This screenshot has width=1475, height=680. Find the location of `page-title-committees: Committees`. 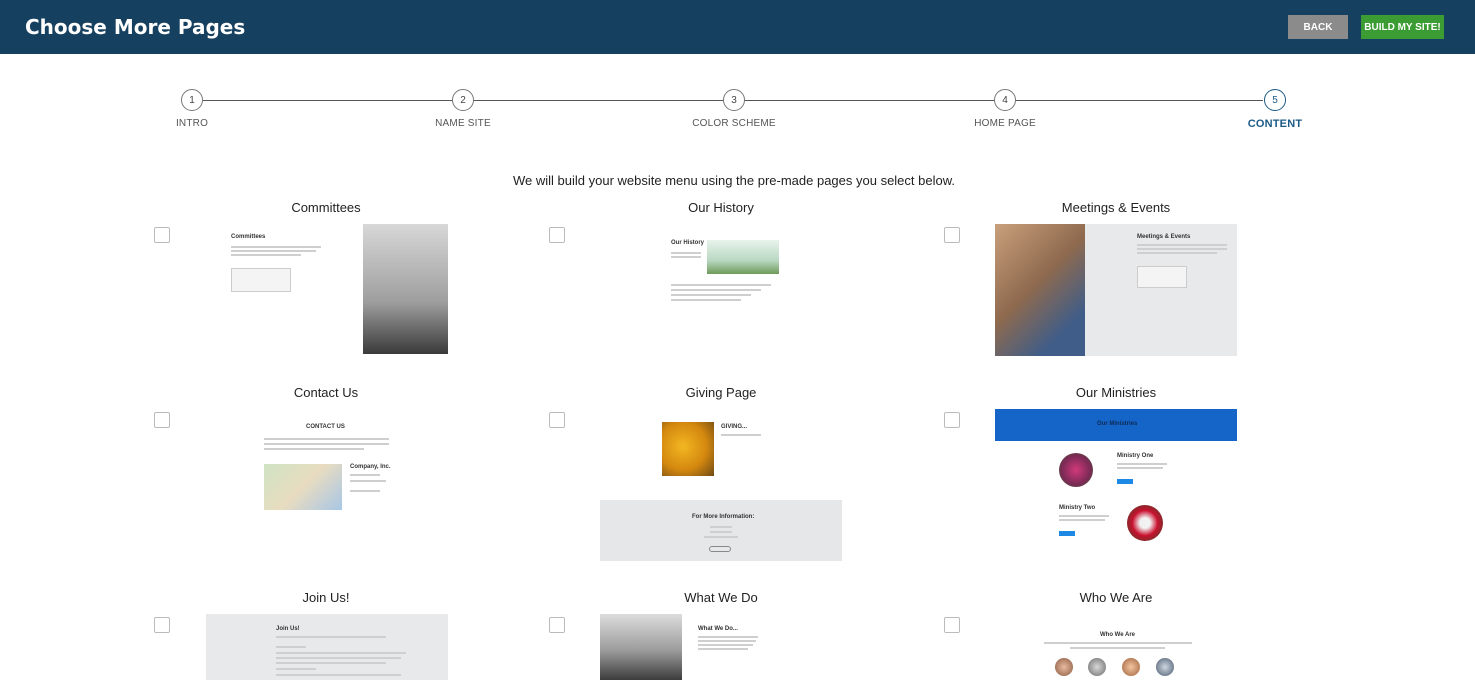

page-title-committees: Committees is located at coordinates (326, 207).